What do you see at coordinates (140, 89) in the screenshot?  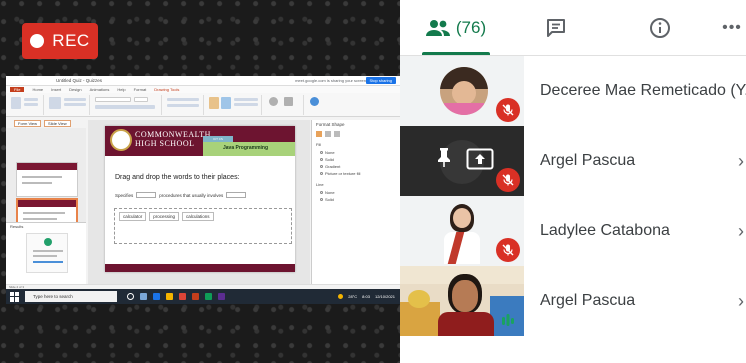 I see `ribbon-tab-format: Format` at bounding box center [140, 89].